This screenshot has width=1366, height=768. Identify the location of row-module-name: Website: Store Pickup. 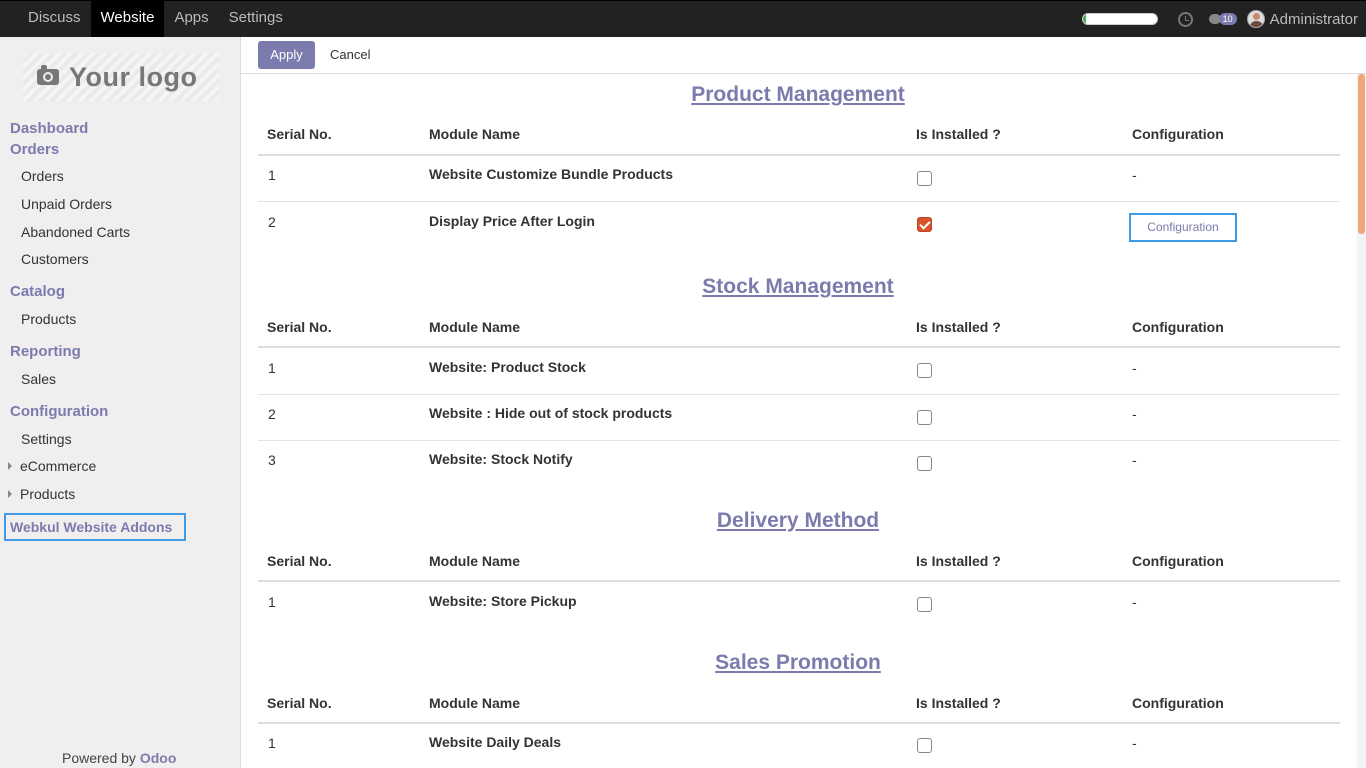
(503, 601).